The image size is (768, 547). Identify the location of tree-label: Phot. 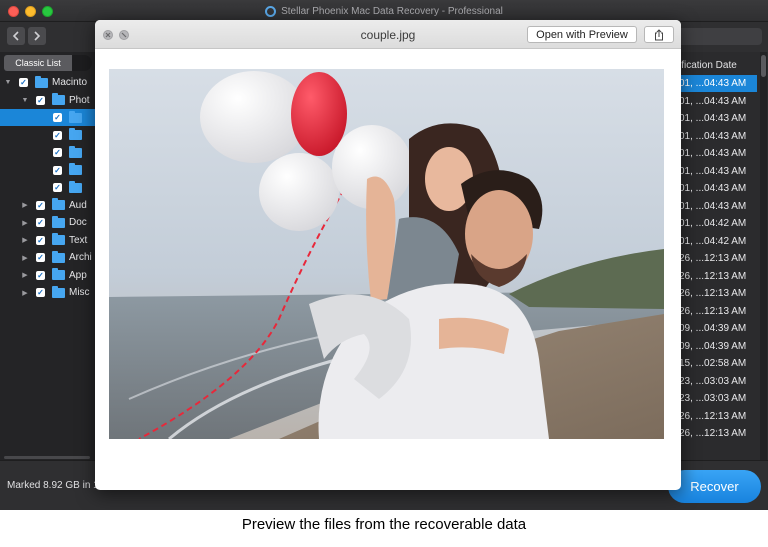
(79, 100).